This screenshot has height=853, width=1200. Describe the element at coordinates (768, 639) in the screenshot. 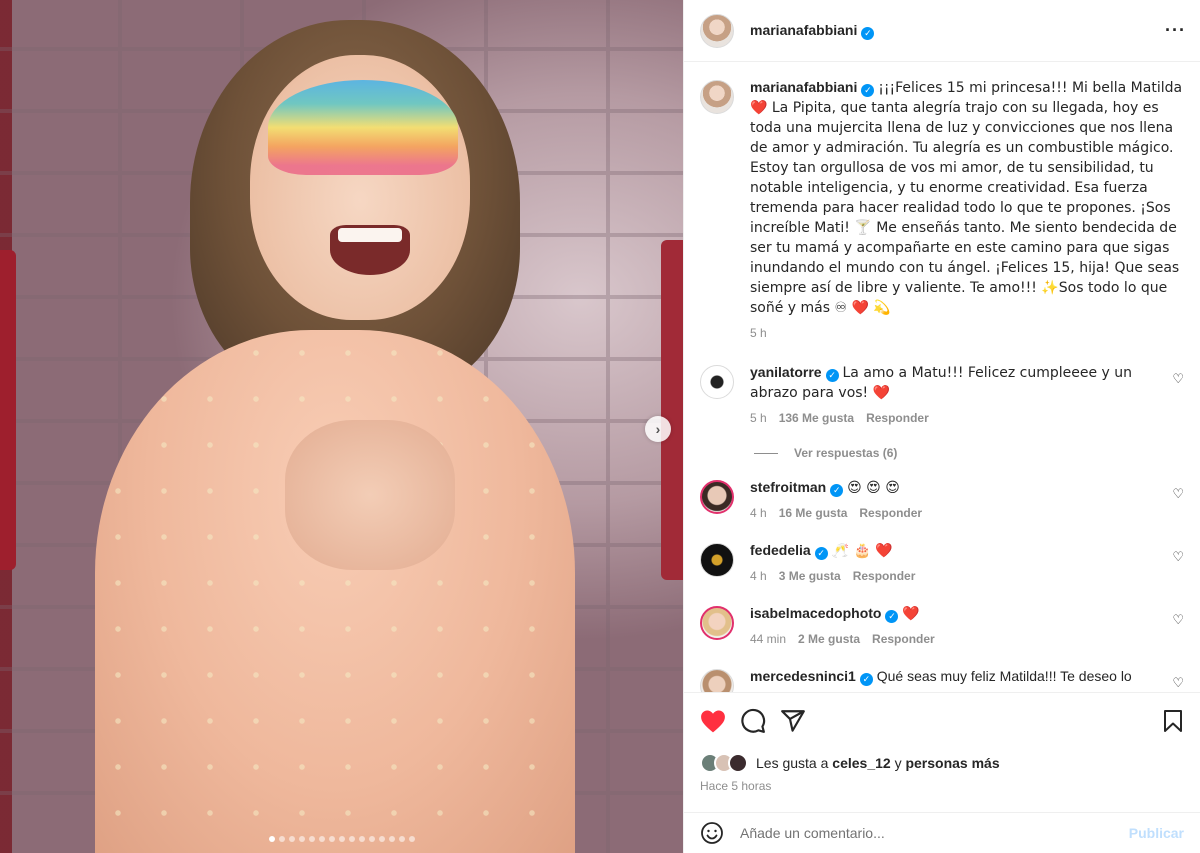

I see `comment-time: 44 min` at that location.